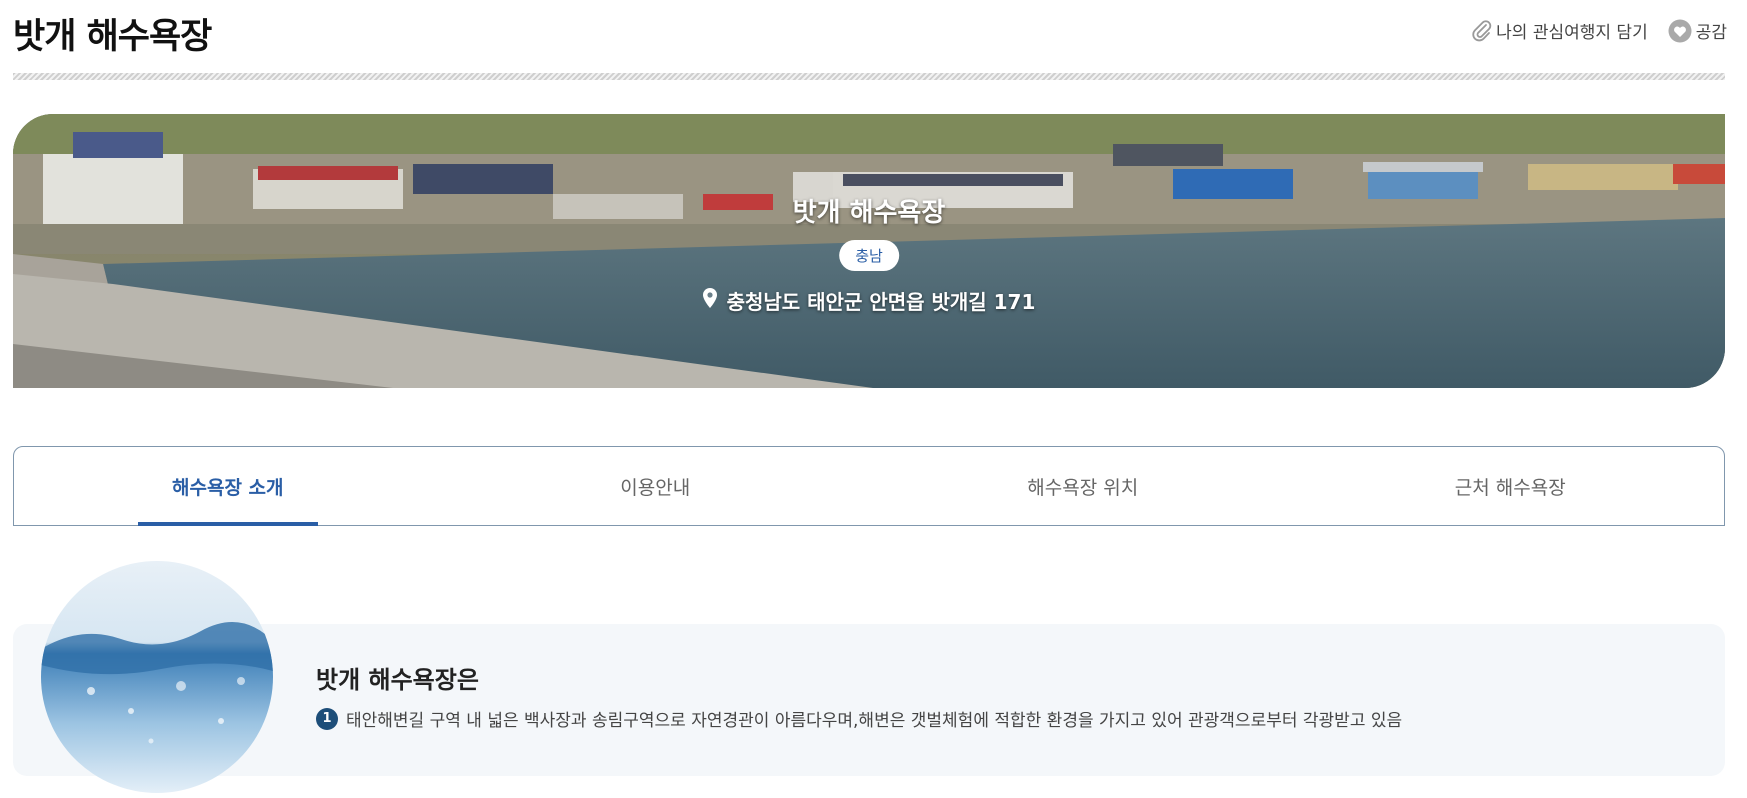  Describe the element at coordinates (869, 255) in the screenshot. I see `region-badge: 충남` at that location.